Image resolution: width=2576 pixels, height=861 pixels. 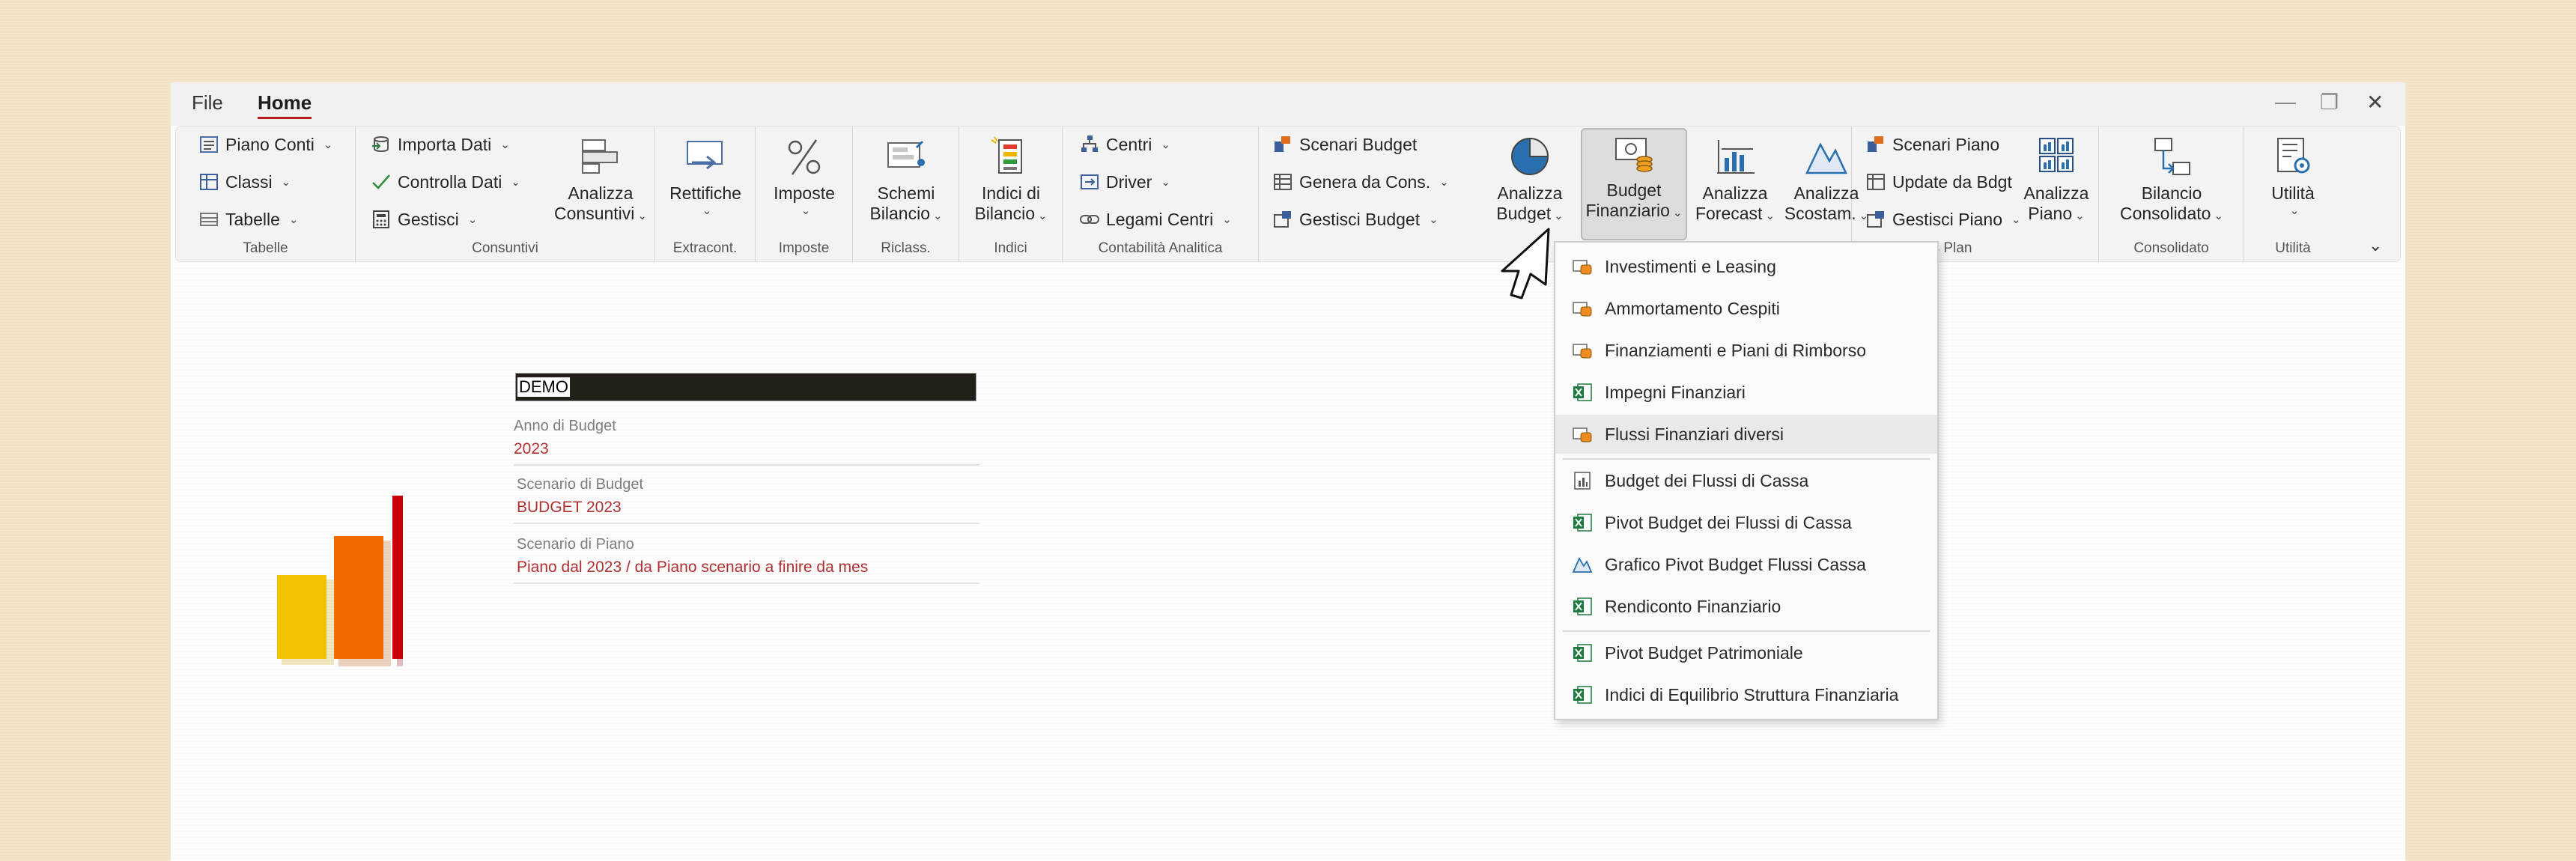 What do you see at coordinates (2171, 193) in the screenshot?
I see `bilancio-consolidato-label-1: Bilancio` at bounding box center [2171, 193].